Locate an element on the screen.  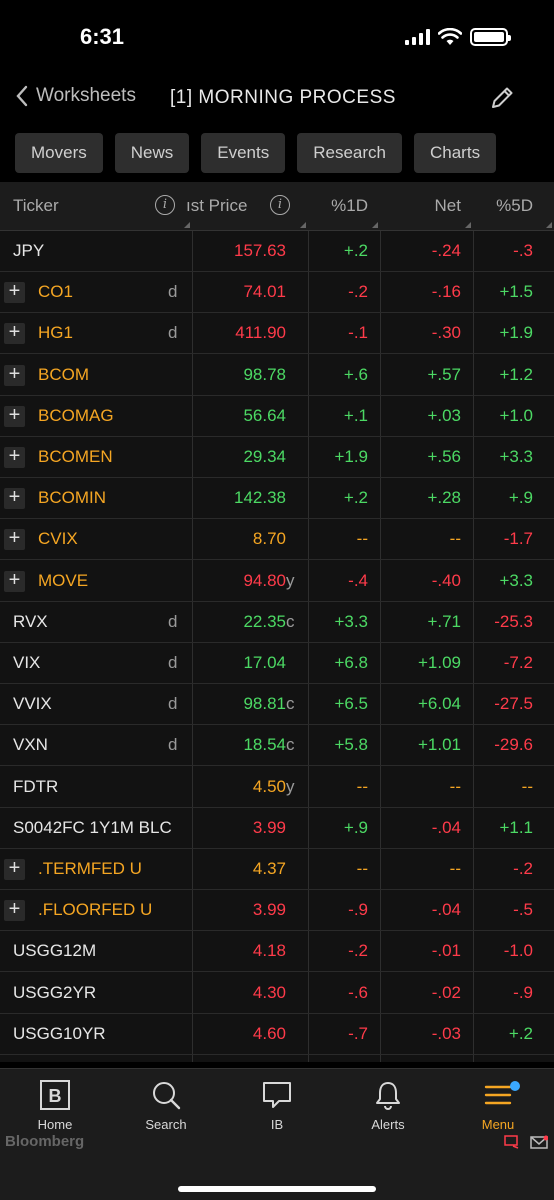
table-row: VXN d 18.54 c +5.8 +1.01 -29.6 is located at coordinates (277, 746).